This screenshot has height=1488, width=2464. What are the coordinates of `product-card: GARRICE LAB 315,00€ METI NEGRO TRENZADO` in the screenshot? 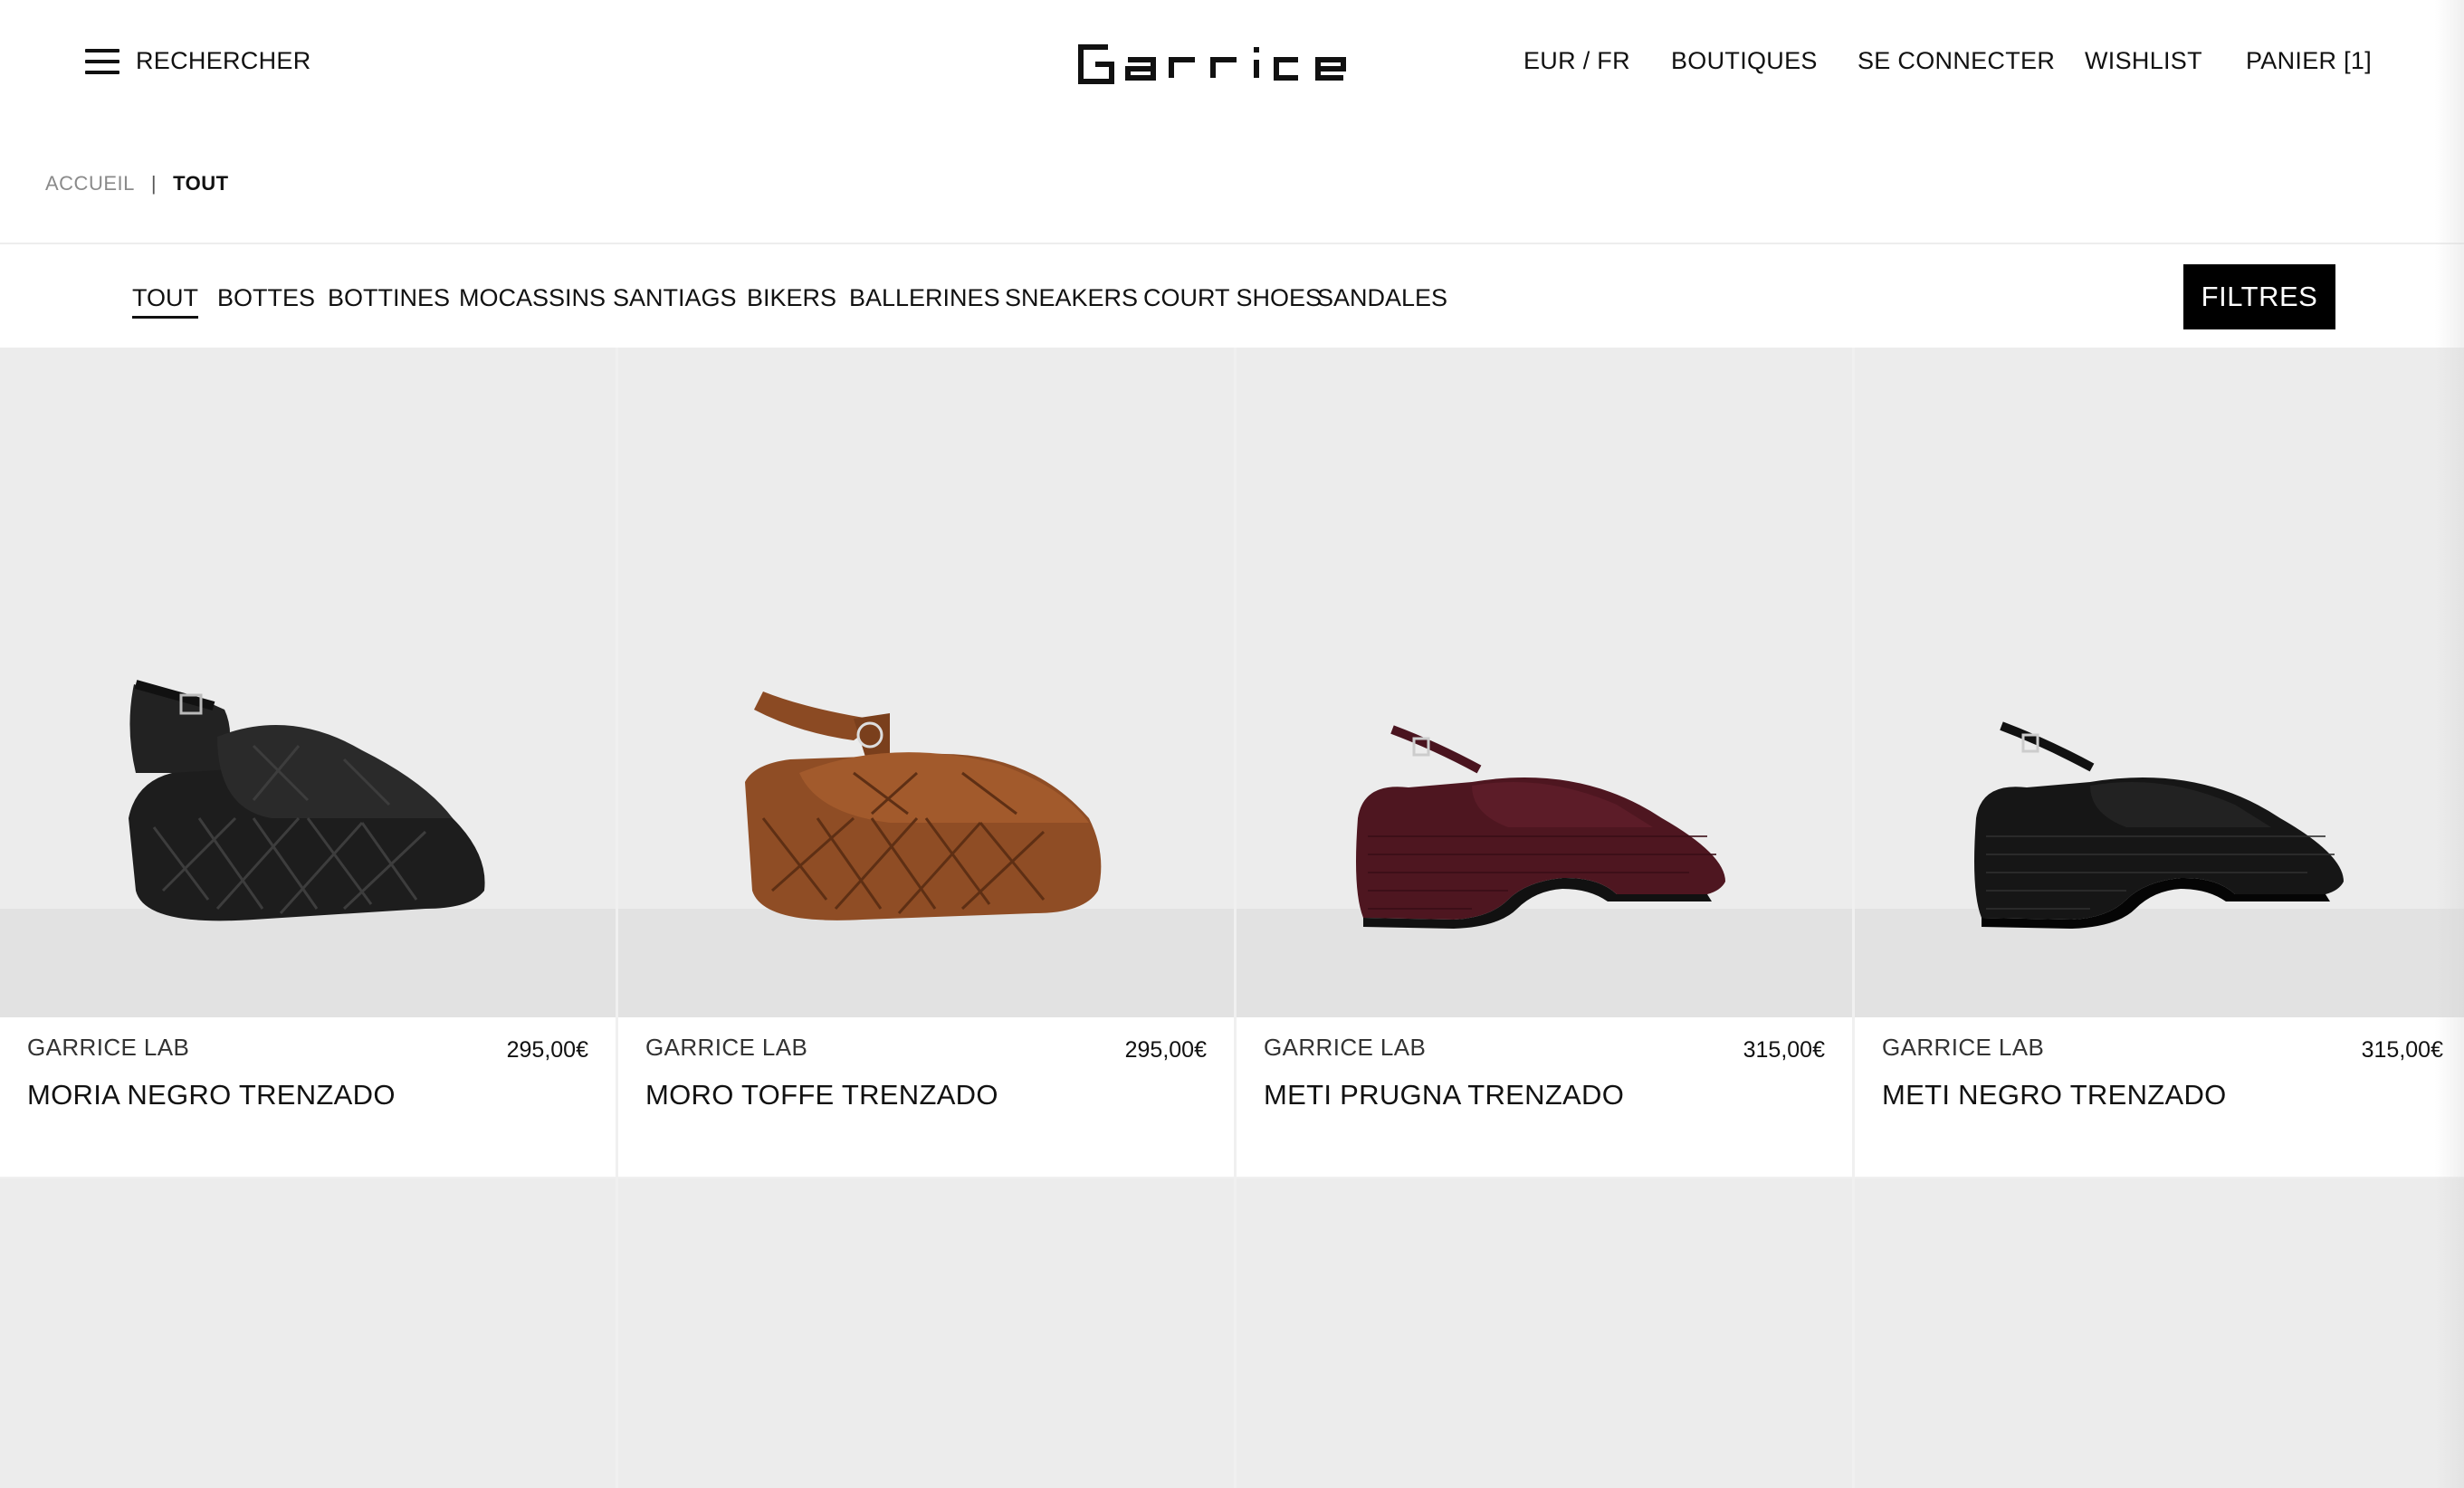 It's located at (2159, 762).